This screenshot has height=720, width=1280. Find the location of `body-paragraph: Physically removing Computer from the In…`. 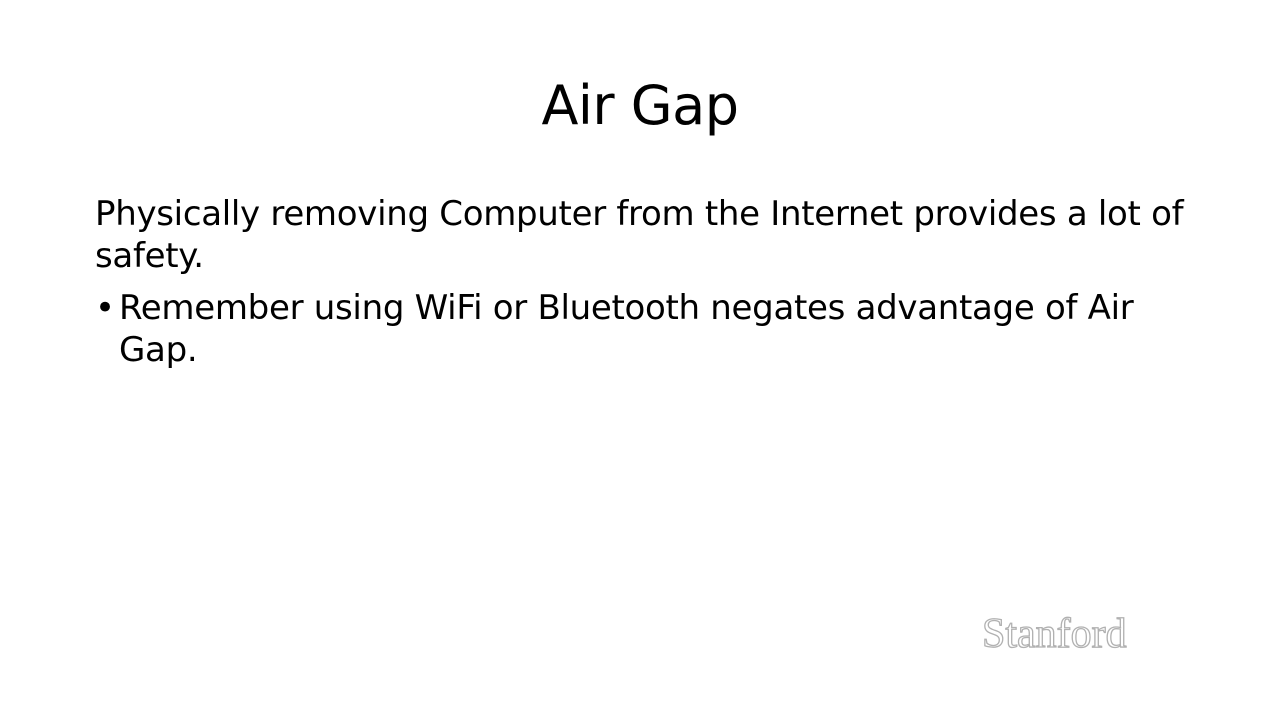

body-paragraph: Physically removing Computer from the In… is located at coordinates (639, 235).